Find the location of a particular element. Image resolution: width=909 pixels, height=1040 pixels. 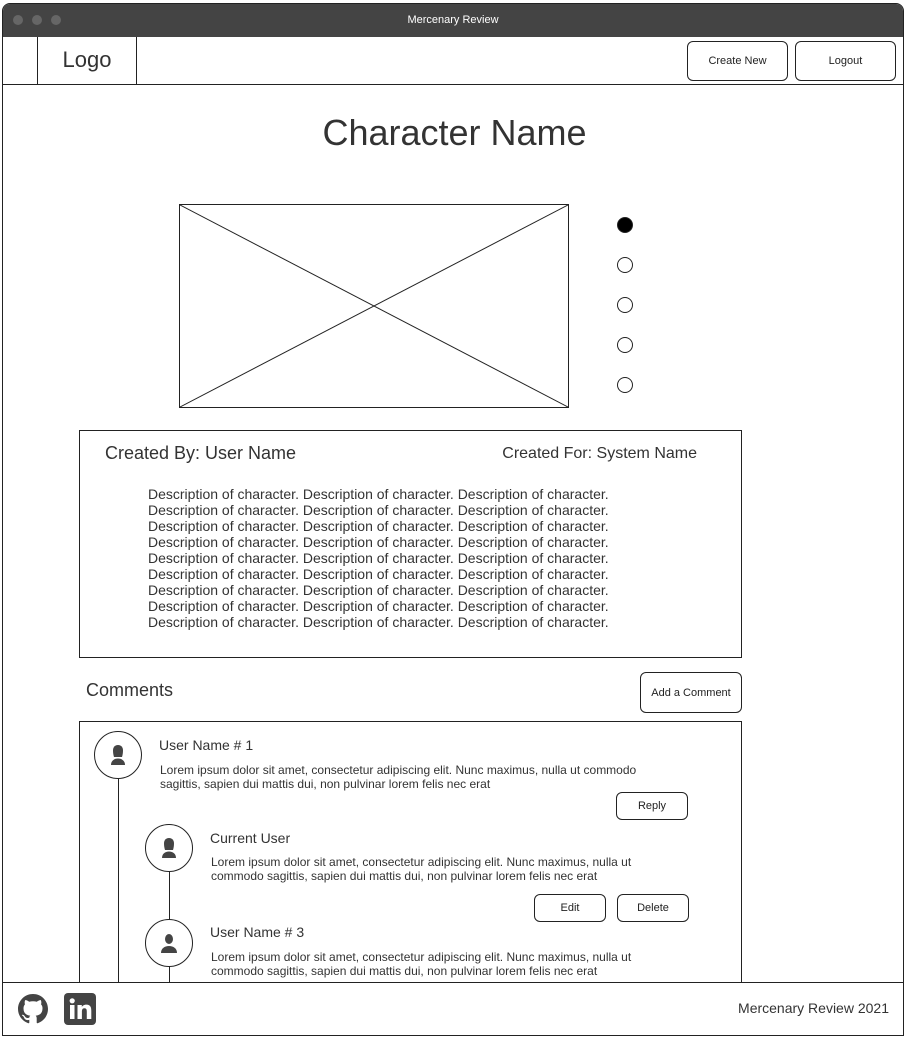

create-new-button: Create New is located at coordinates (737, 61).